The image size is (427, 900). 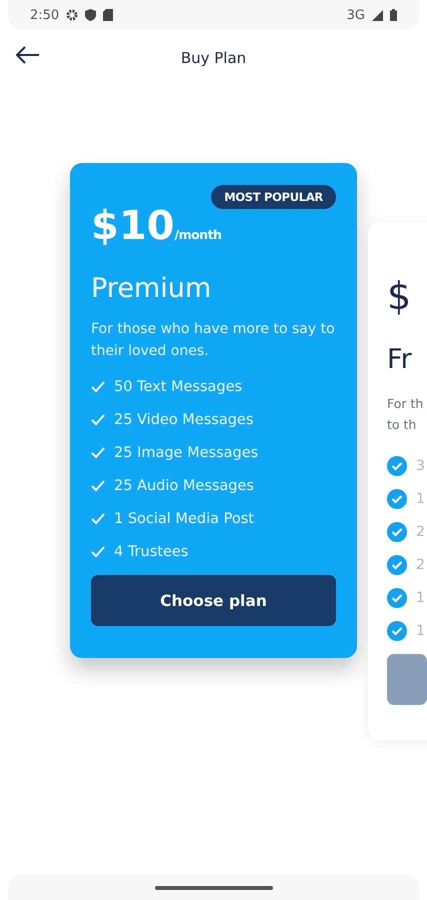 I want to click on price-period: /month, so click(x=198, y=234).